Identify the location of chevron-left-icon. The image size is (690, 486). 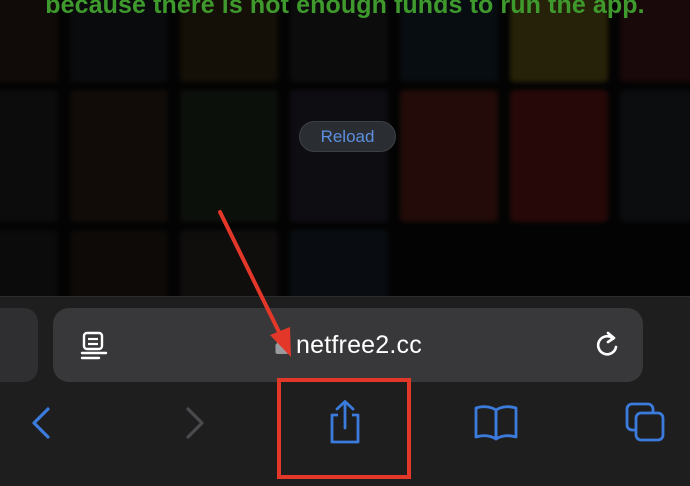
(41, 423).